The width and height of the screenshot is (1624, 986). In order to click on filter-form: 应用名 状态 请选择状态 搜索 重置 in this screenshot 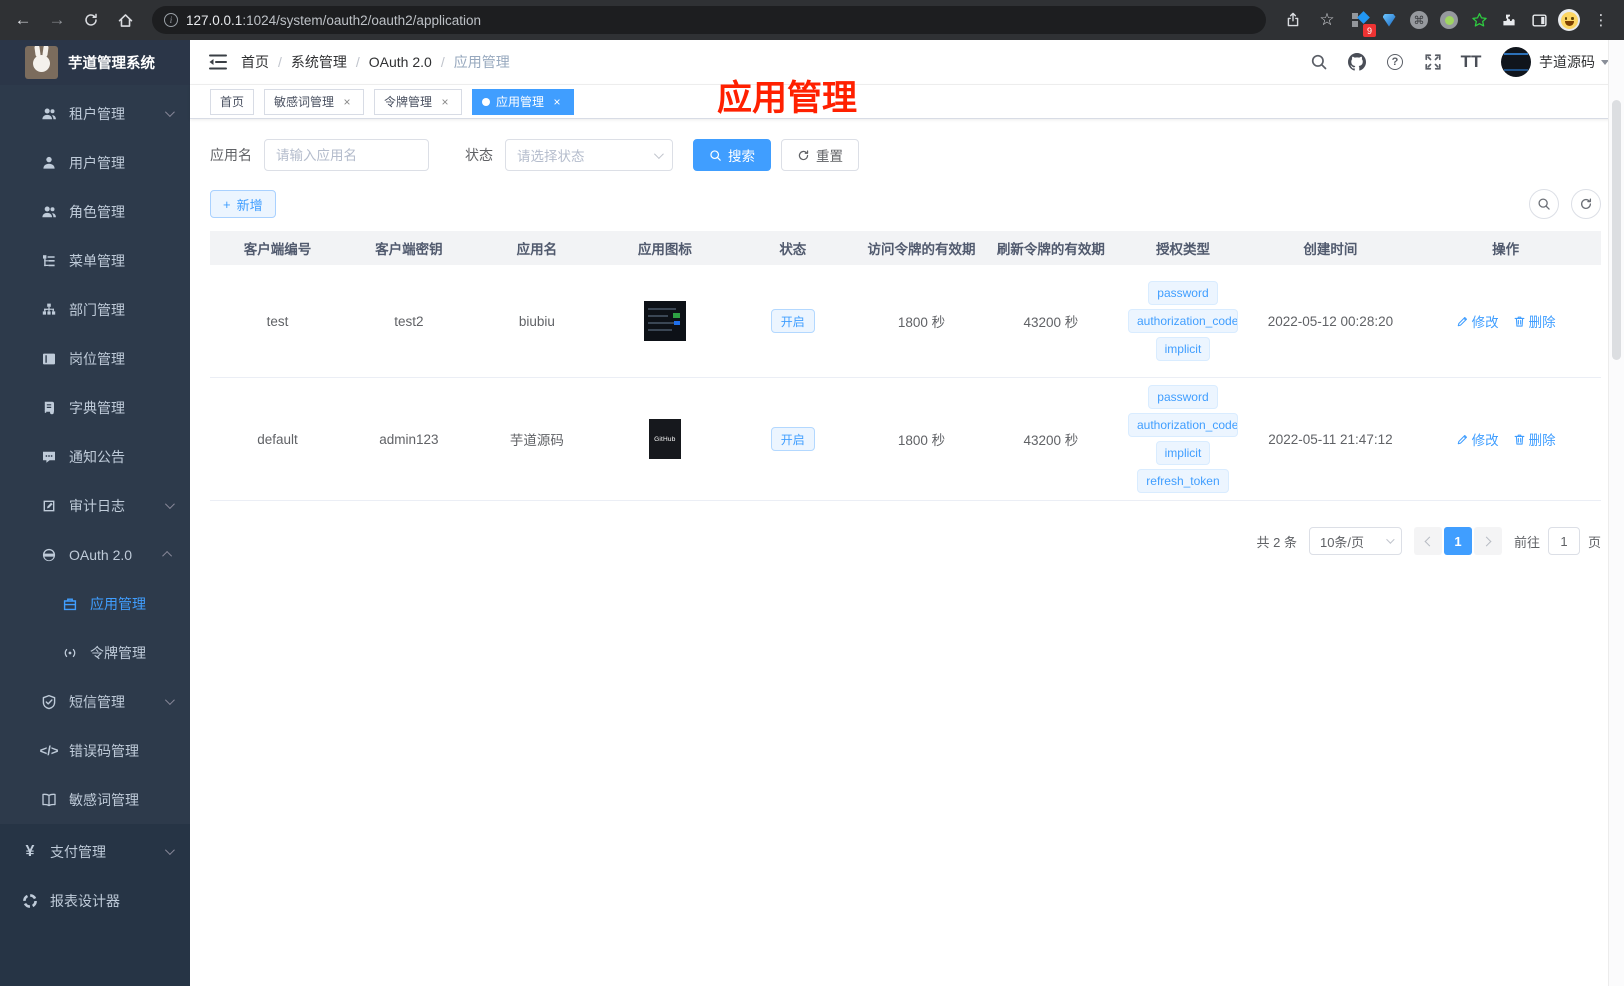, I will do `click(905, 155)`.